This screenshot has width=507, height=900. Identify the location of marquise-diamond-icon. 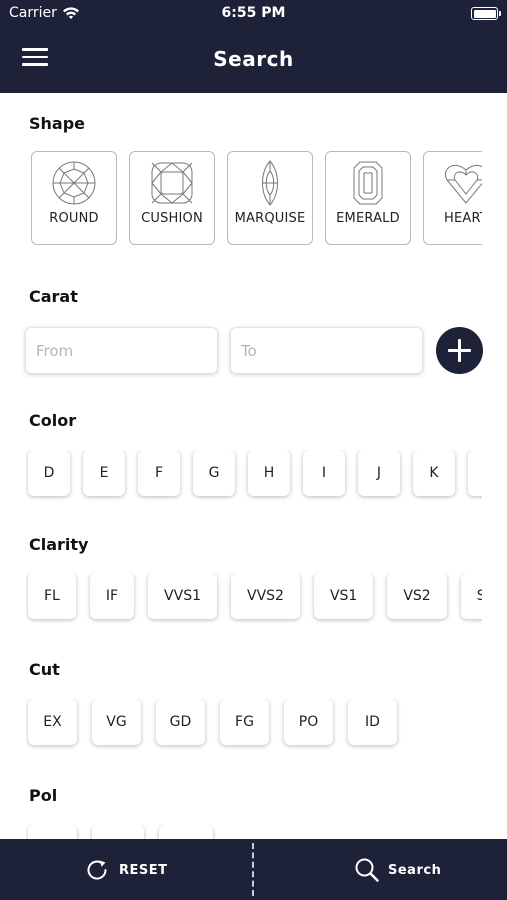
(270, 183).